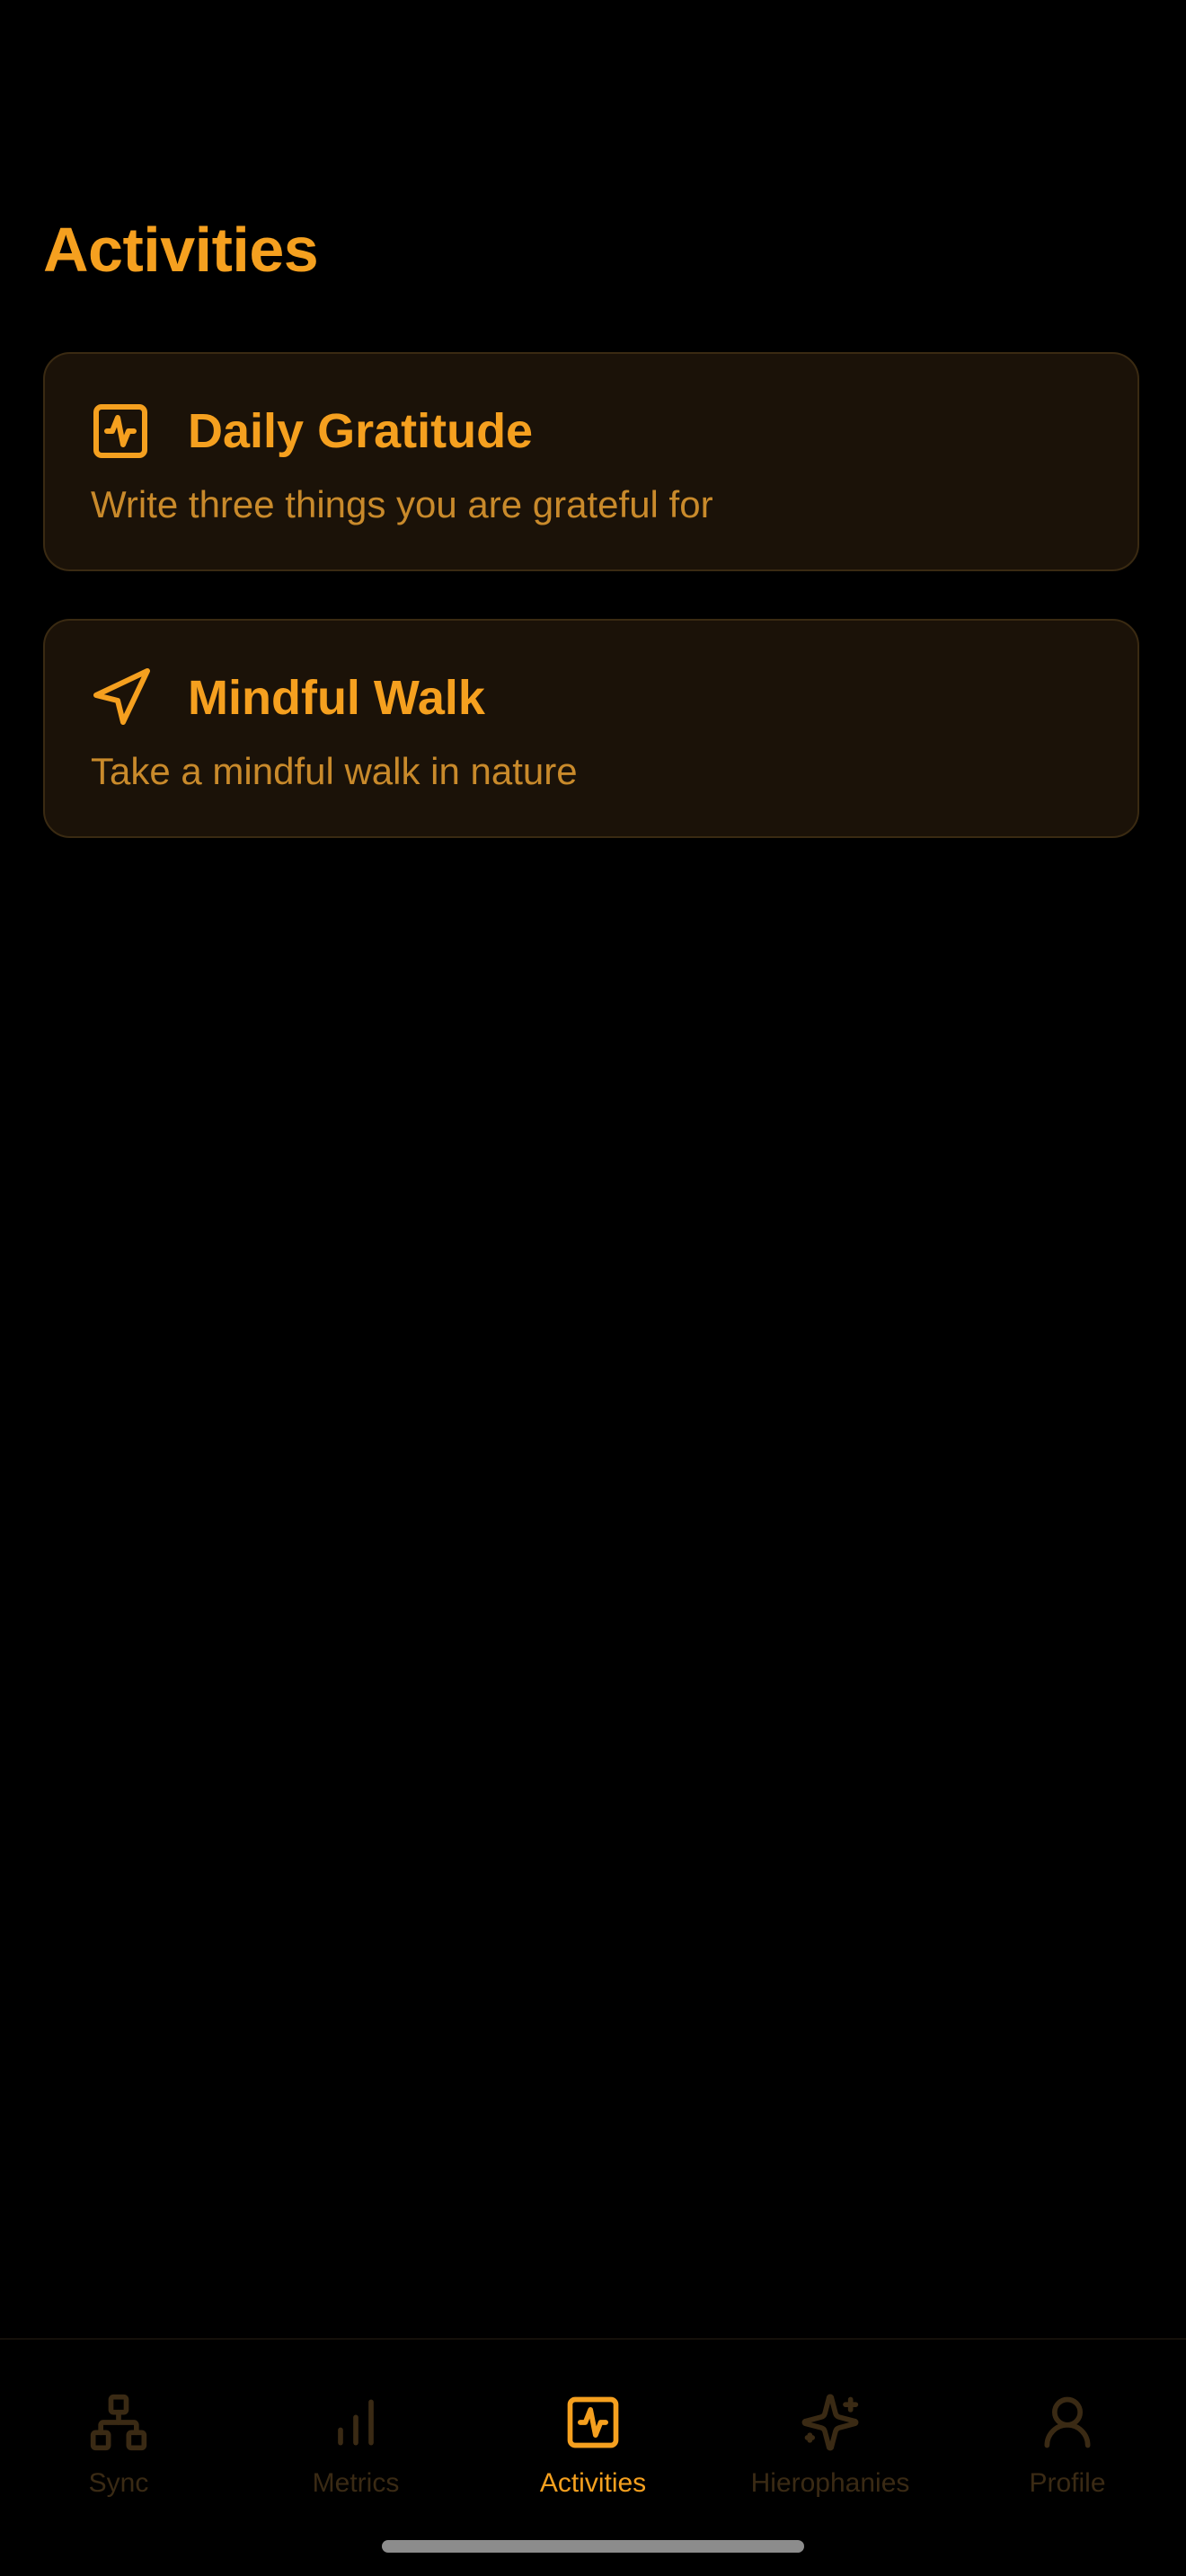  Describe the element at coordinates (181, 250) in the screenshot. I see `page-title: Activities` at that location.